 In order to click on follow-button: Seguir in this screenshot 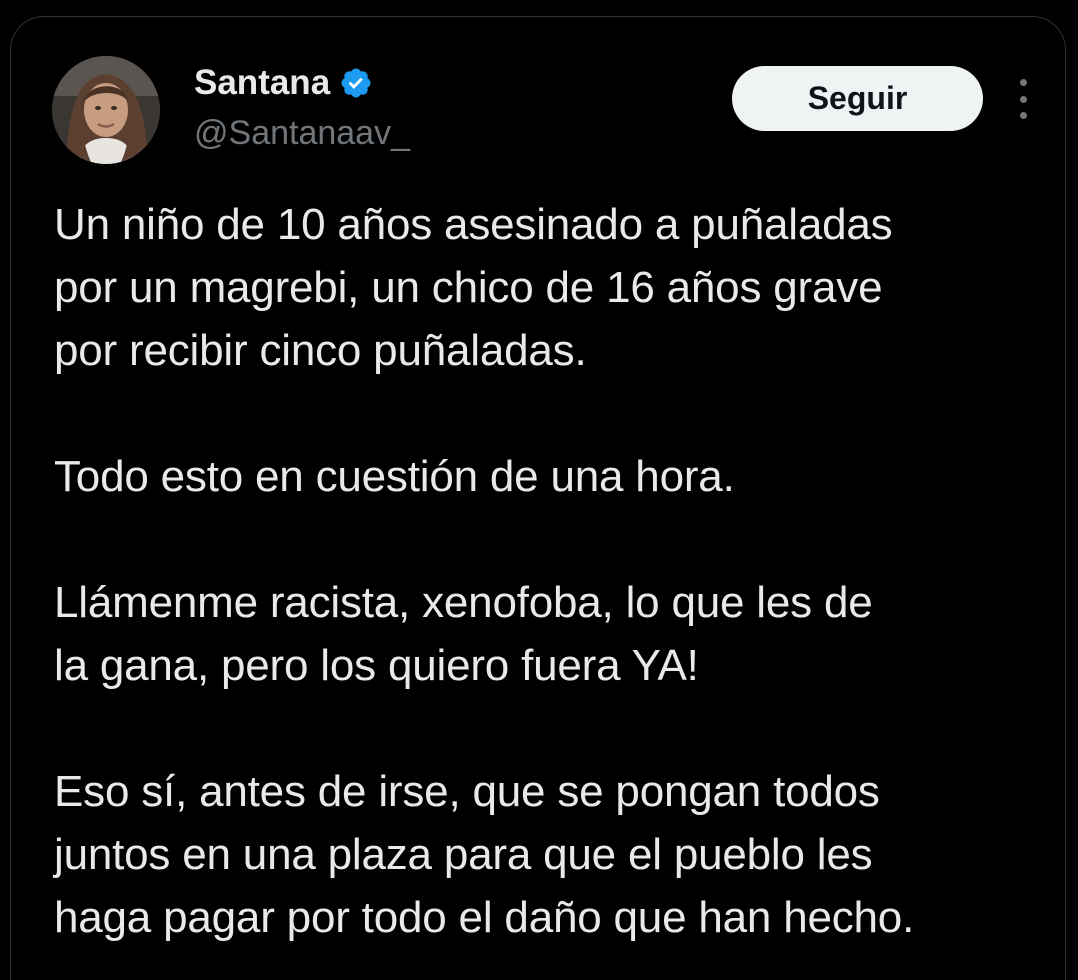, I will do `click(857, 98)`.